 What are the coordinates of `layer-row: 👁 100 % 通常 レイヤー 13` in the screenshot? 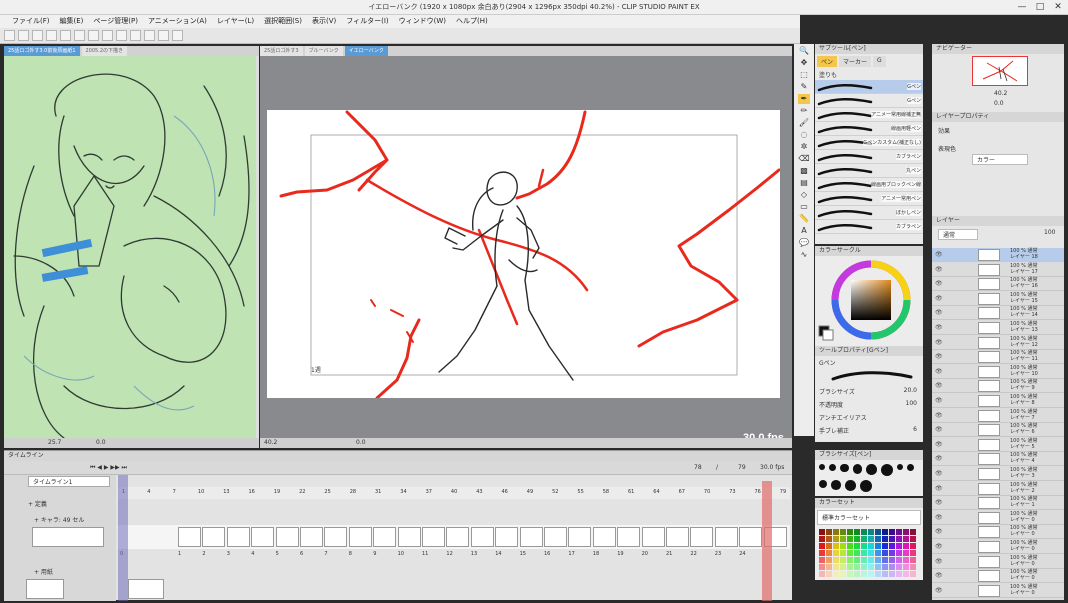 It's located at (998, 328).